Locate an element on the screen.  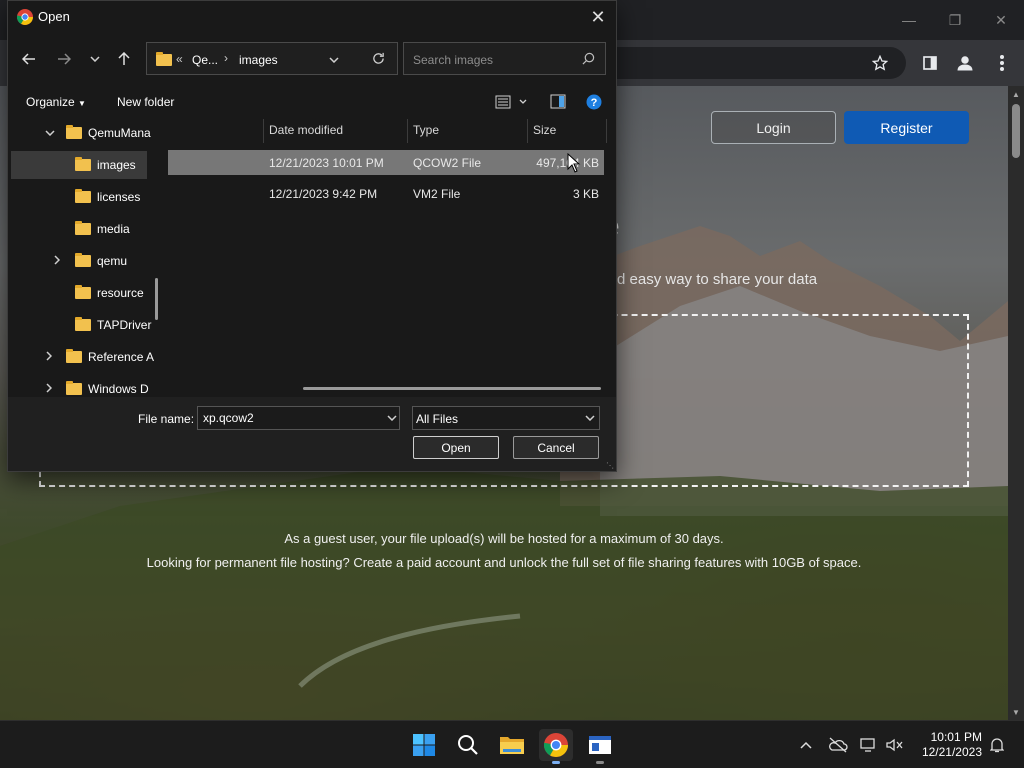
search-placeholder: Search images is located at coordinates (453, 60).